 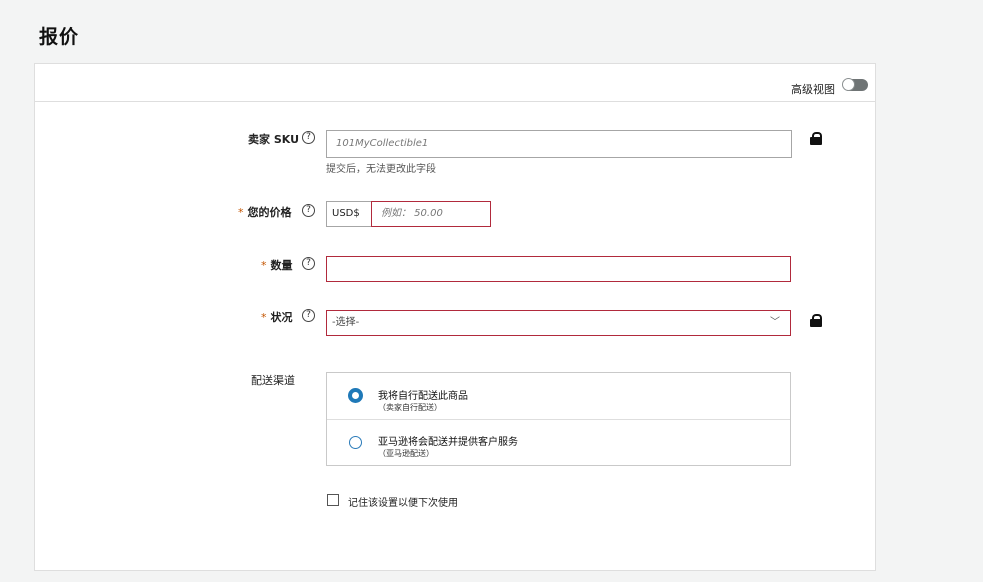 I want to click on sku-value: 101MyCollectible1, so click(x=382, y=143).